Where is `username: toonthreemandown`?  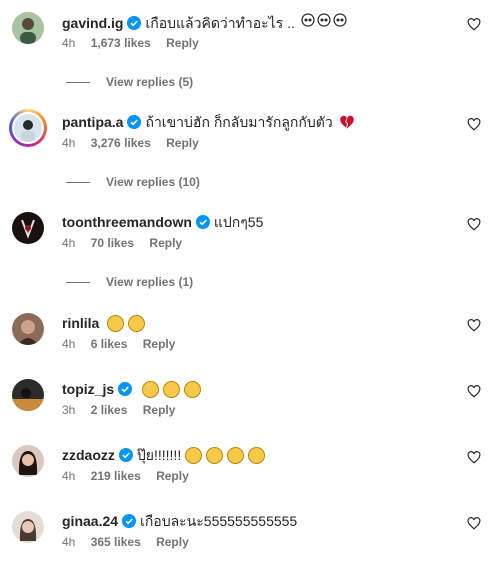
username: toonthreemandown is located at coordinates (127, 222).